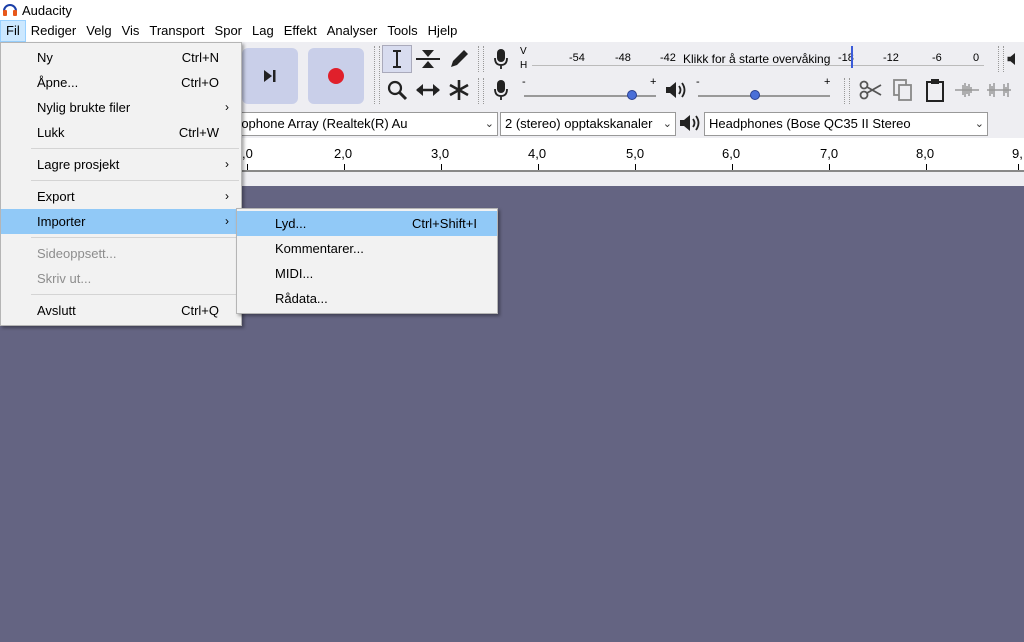  Describe the element at coordinates (263, 31) in the screenshot. I see `menu-lag: Lag` at that location.